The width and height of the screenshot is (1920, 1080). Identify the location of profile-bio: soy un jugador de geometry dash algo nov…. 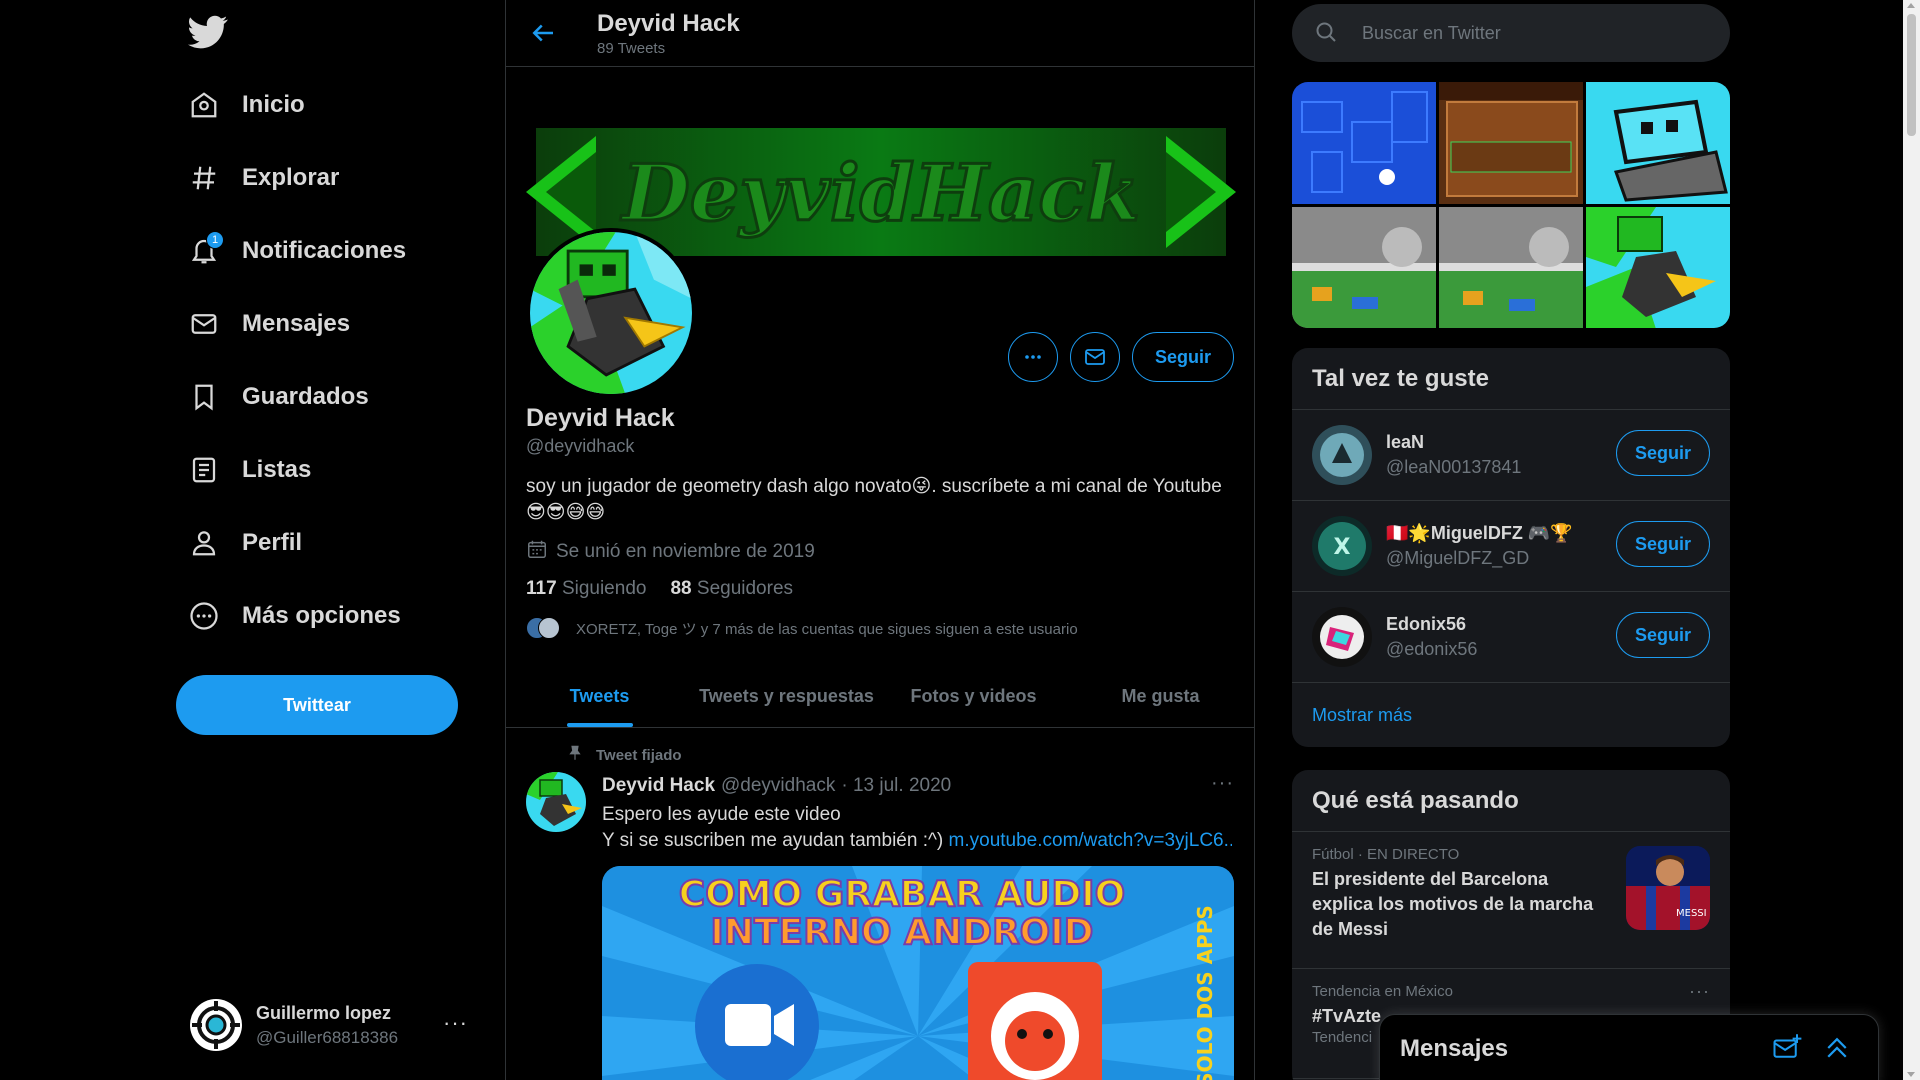
(881, 500).